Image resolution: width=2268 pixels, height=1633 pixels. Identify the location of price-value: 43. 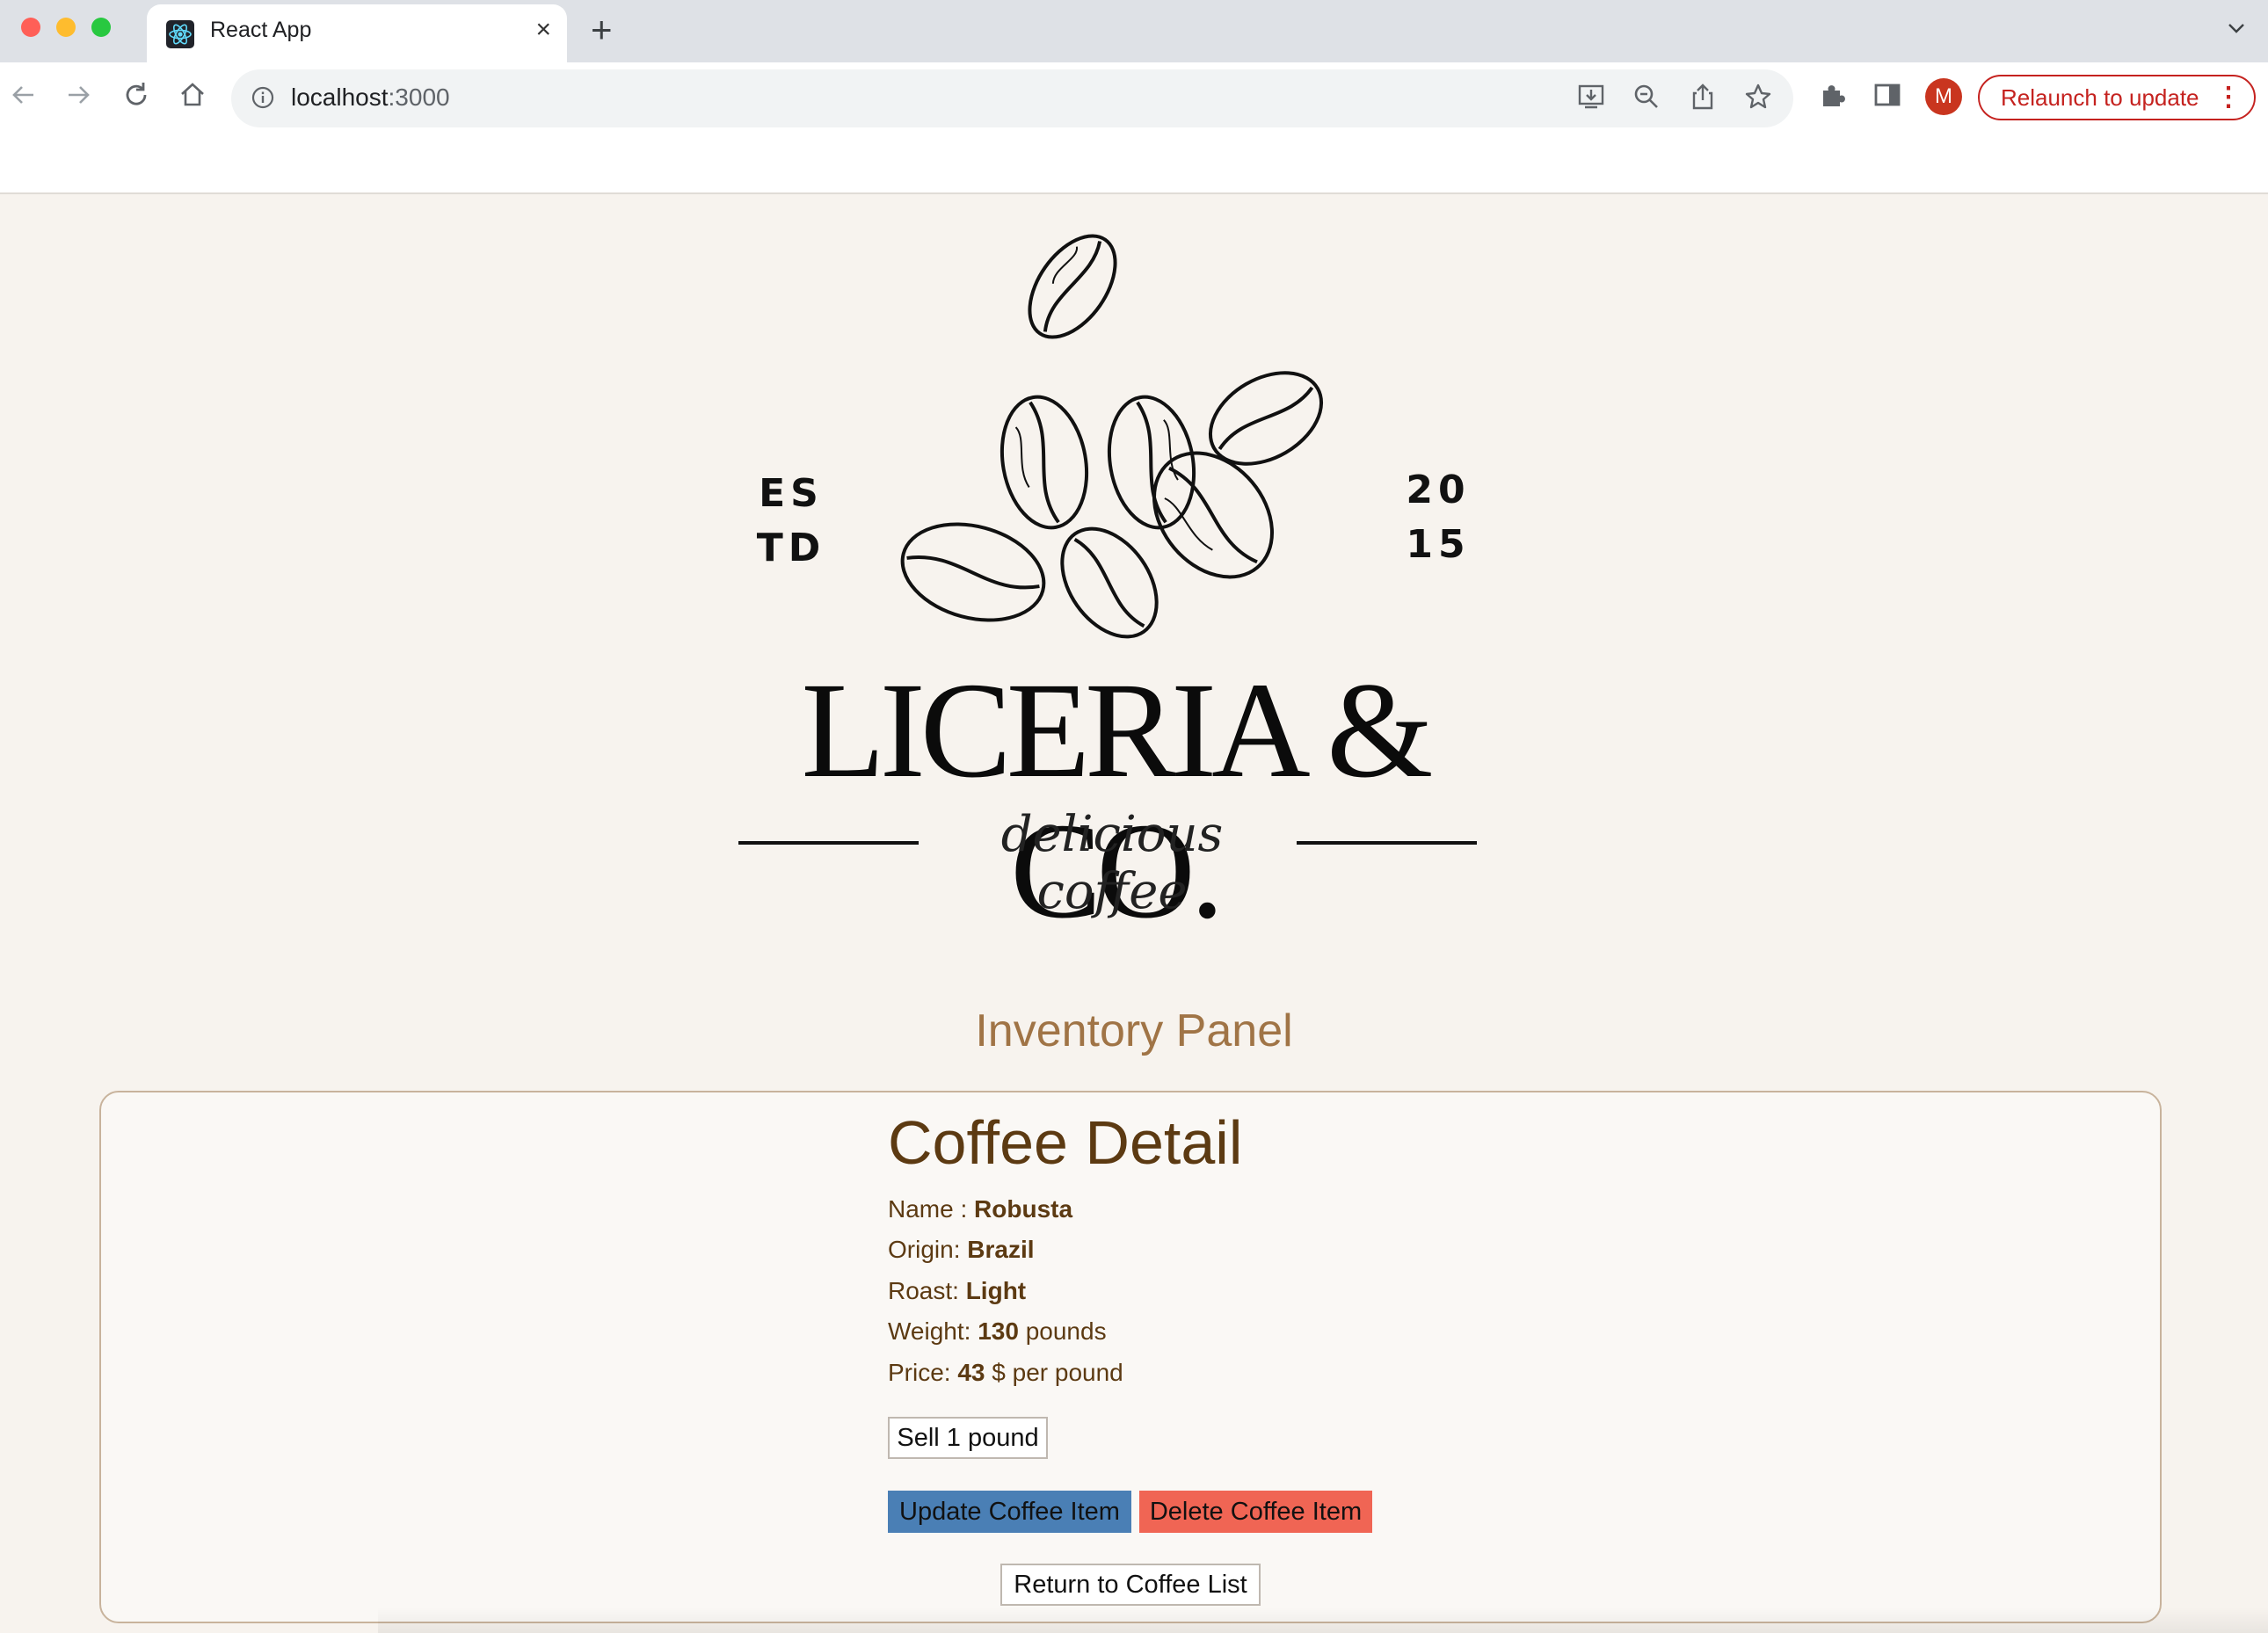
(971, 1372).